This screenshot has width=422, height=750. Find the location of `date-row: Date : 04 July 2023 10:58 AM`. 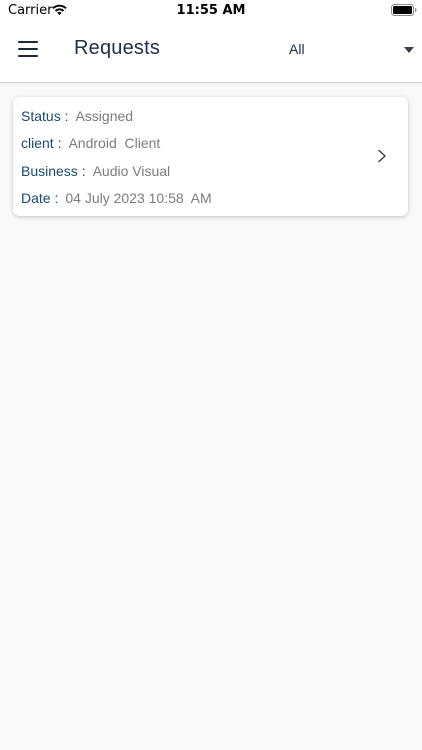

date-row: Date : 04 July 2023 10:58 AM is located at coordinates (116, 198).